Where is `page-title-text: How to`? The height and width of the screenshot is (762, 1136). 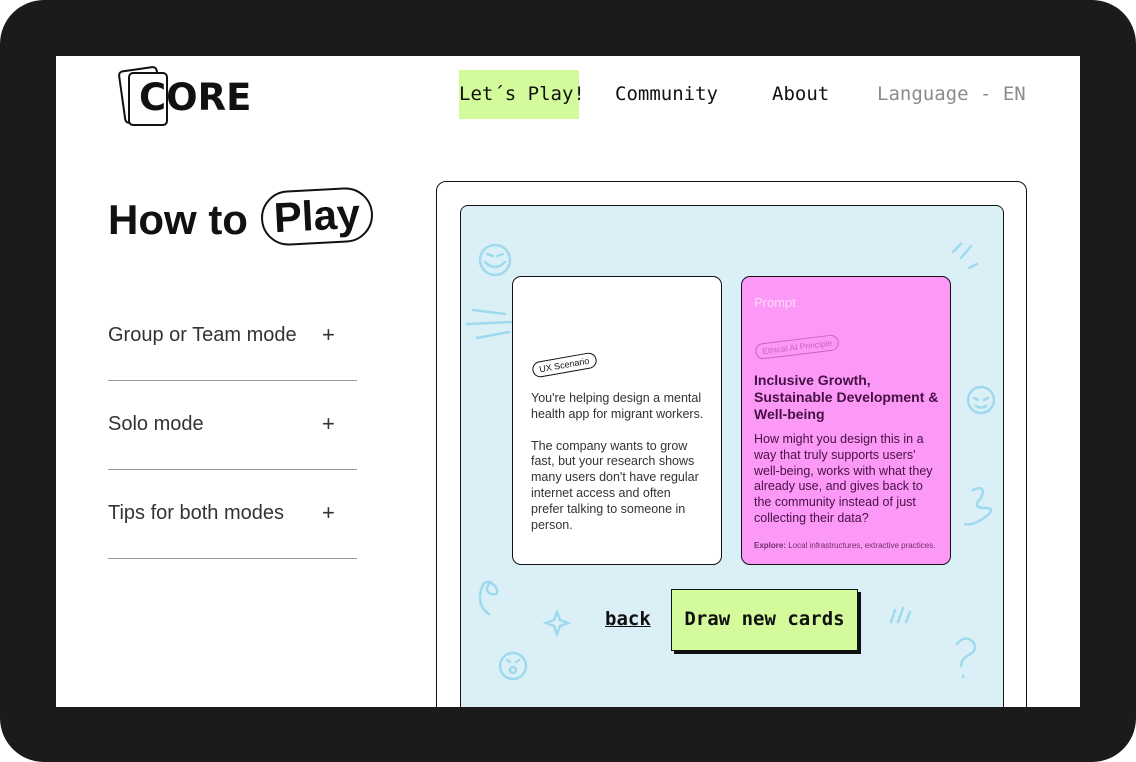 page-title-text: How to is located at coordinates (178, 219).